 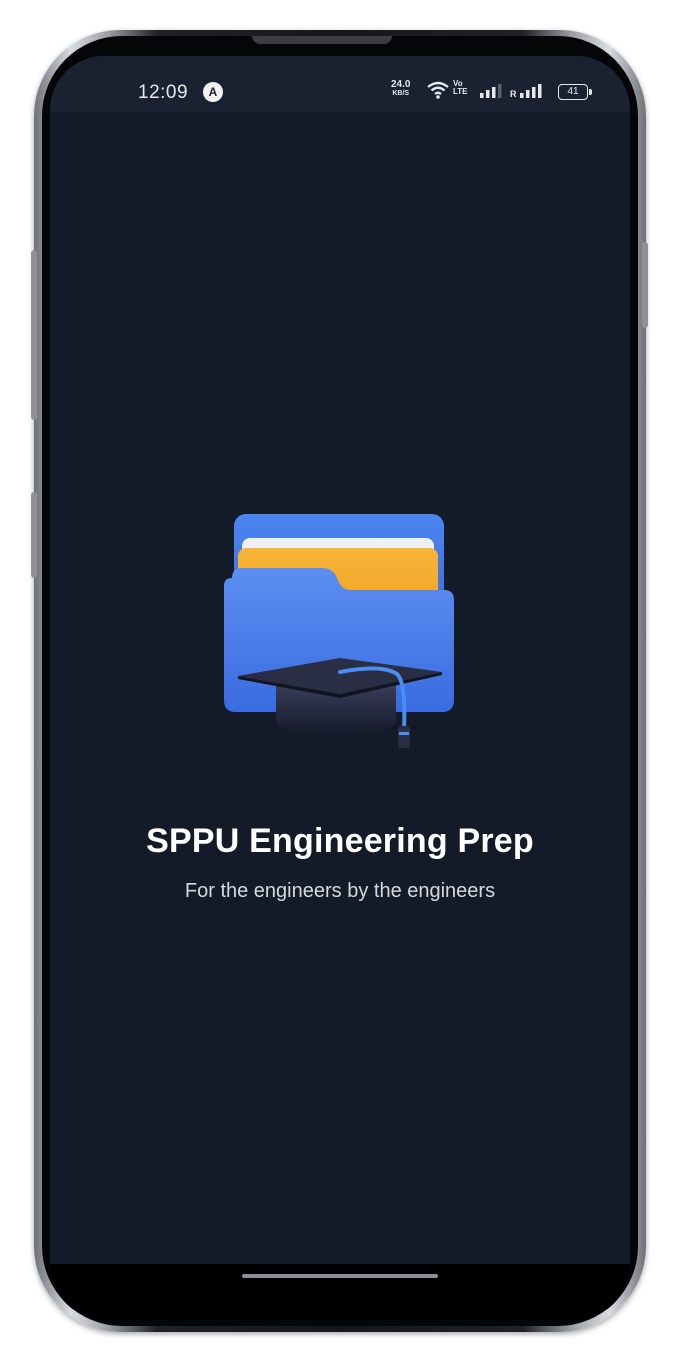 I want to click on volume-button, so click(x=34, y=335).